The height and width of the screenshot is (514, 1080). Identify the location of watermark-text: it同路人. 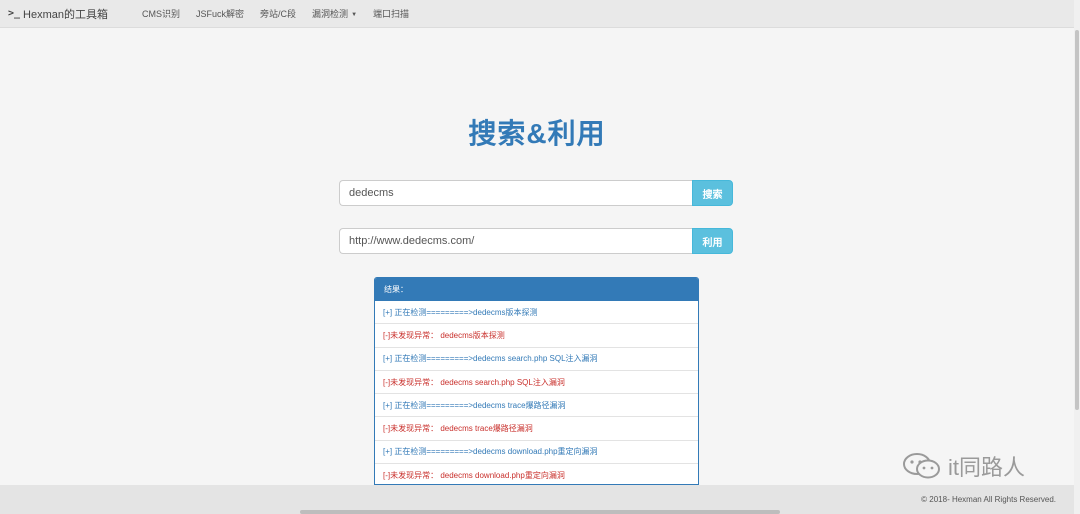
(987, 467).